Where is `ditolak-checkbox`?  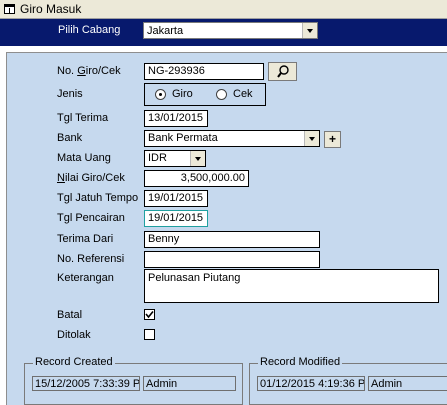
ditolak-checkbox is located at coordinates (149, 334).